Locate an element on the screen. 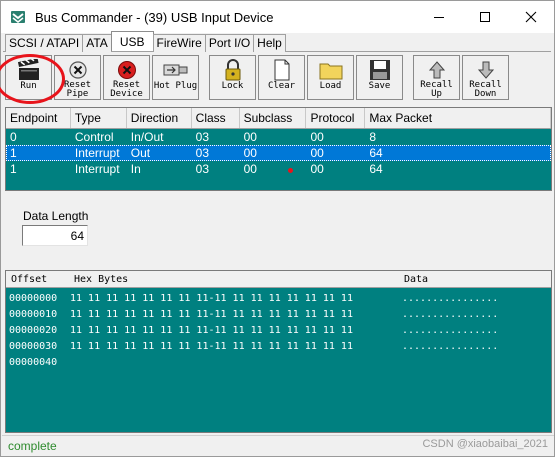  close-icon is located at coordinates (531, 17).